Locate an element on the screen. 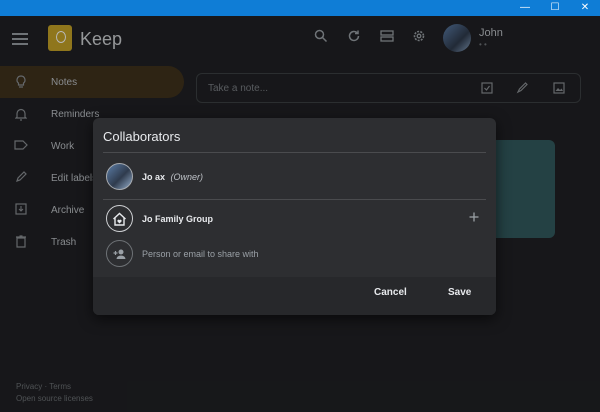 The width and height of the screenshot is (600, 412). save-button: Save is located at coordinates (459, 292).